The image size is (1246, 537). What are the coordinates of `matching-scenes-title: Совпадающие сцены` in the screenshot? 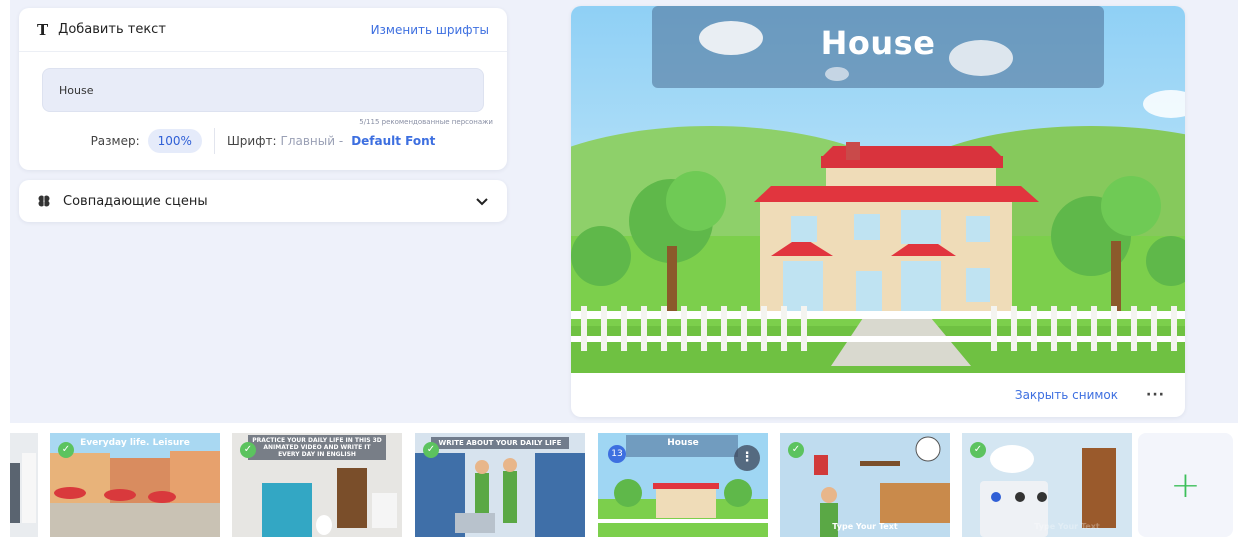 It's located at (135, 201).